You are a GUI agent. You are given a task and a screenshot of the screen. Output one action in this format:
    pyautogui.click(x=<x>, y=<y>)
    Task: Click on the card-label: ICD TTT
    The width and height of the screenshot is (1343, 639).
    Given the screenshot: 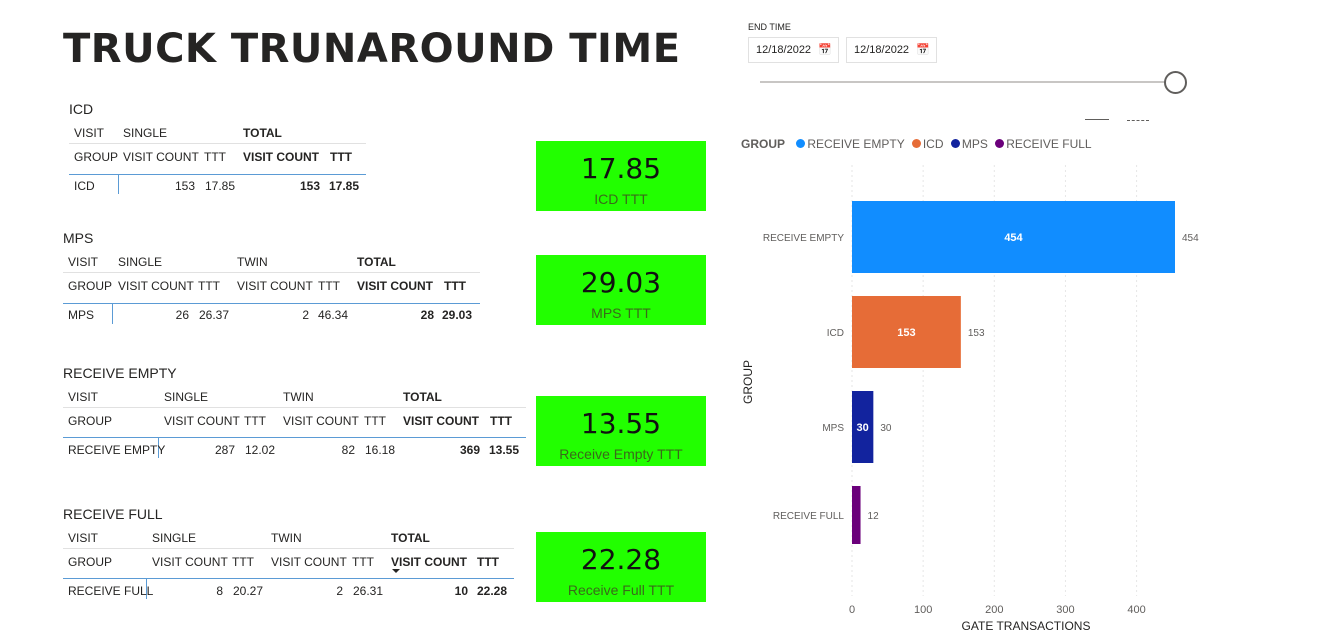 What is the action you would take?
    pyautogui.click(x=621, y=199)
    